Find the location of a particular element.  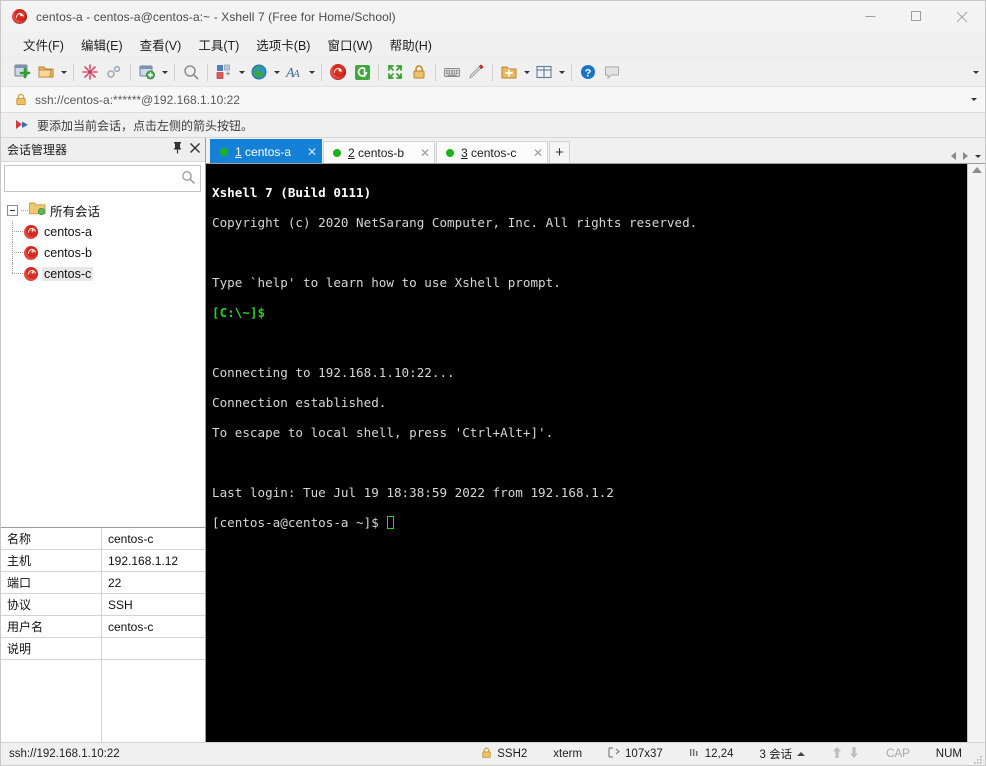

scroll-tabs-left-icon is located at coordinates (953, 156).